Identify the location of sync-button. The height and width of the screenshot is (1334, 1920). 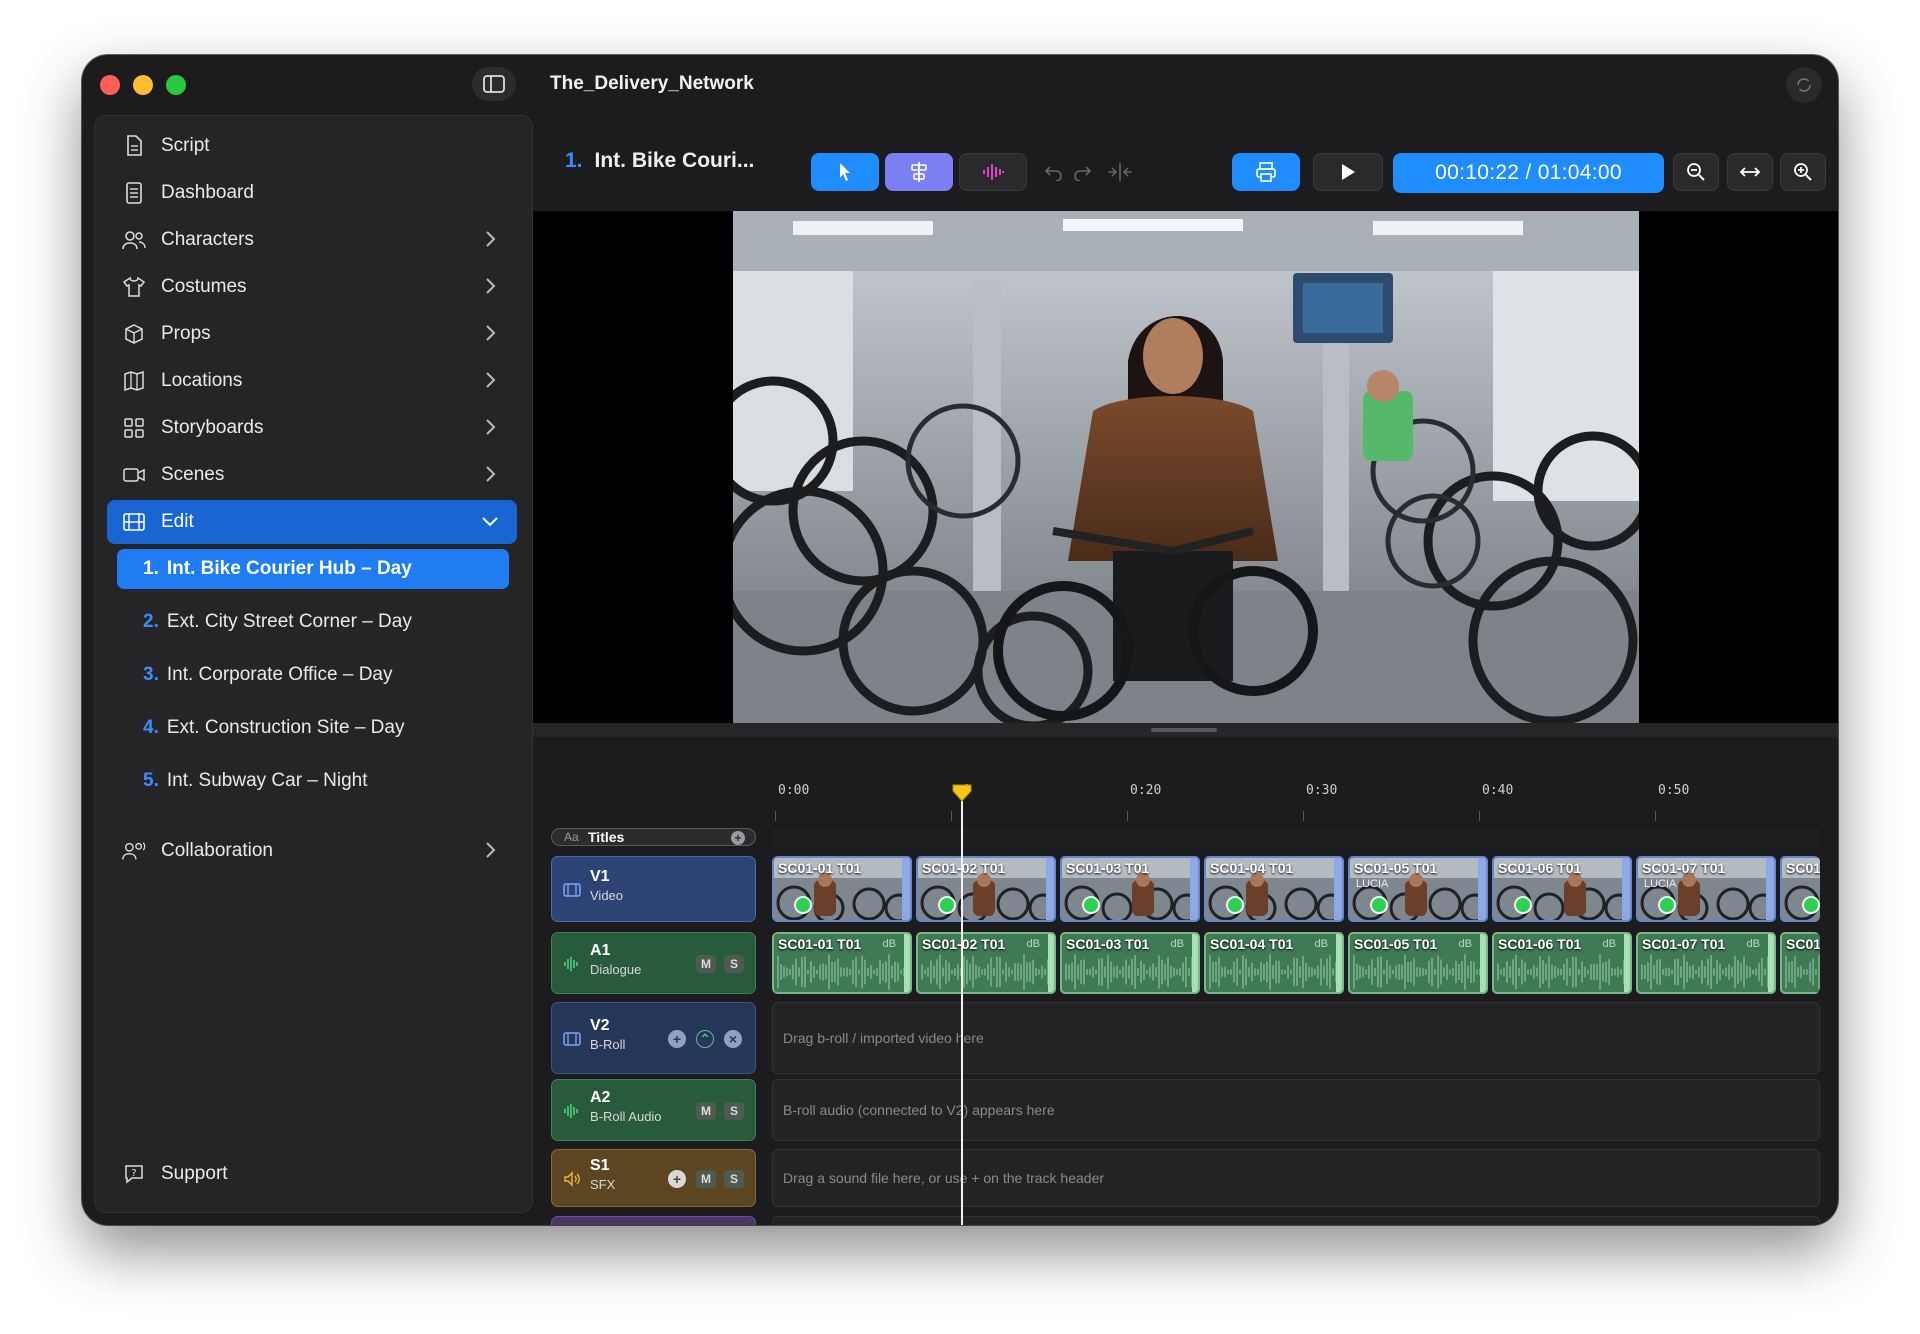
(1804, 85).